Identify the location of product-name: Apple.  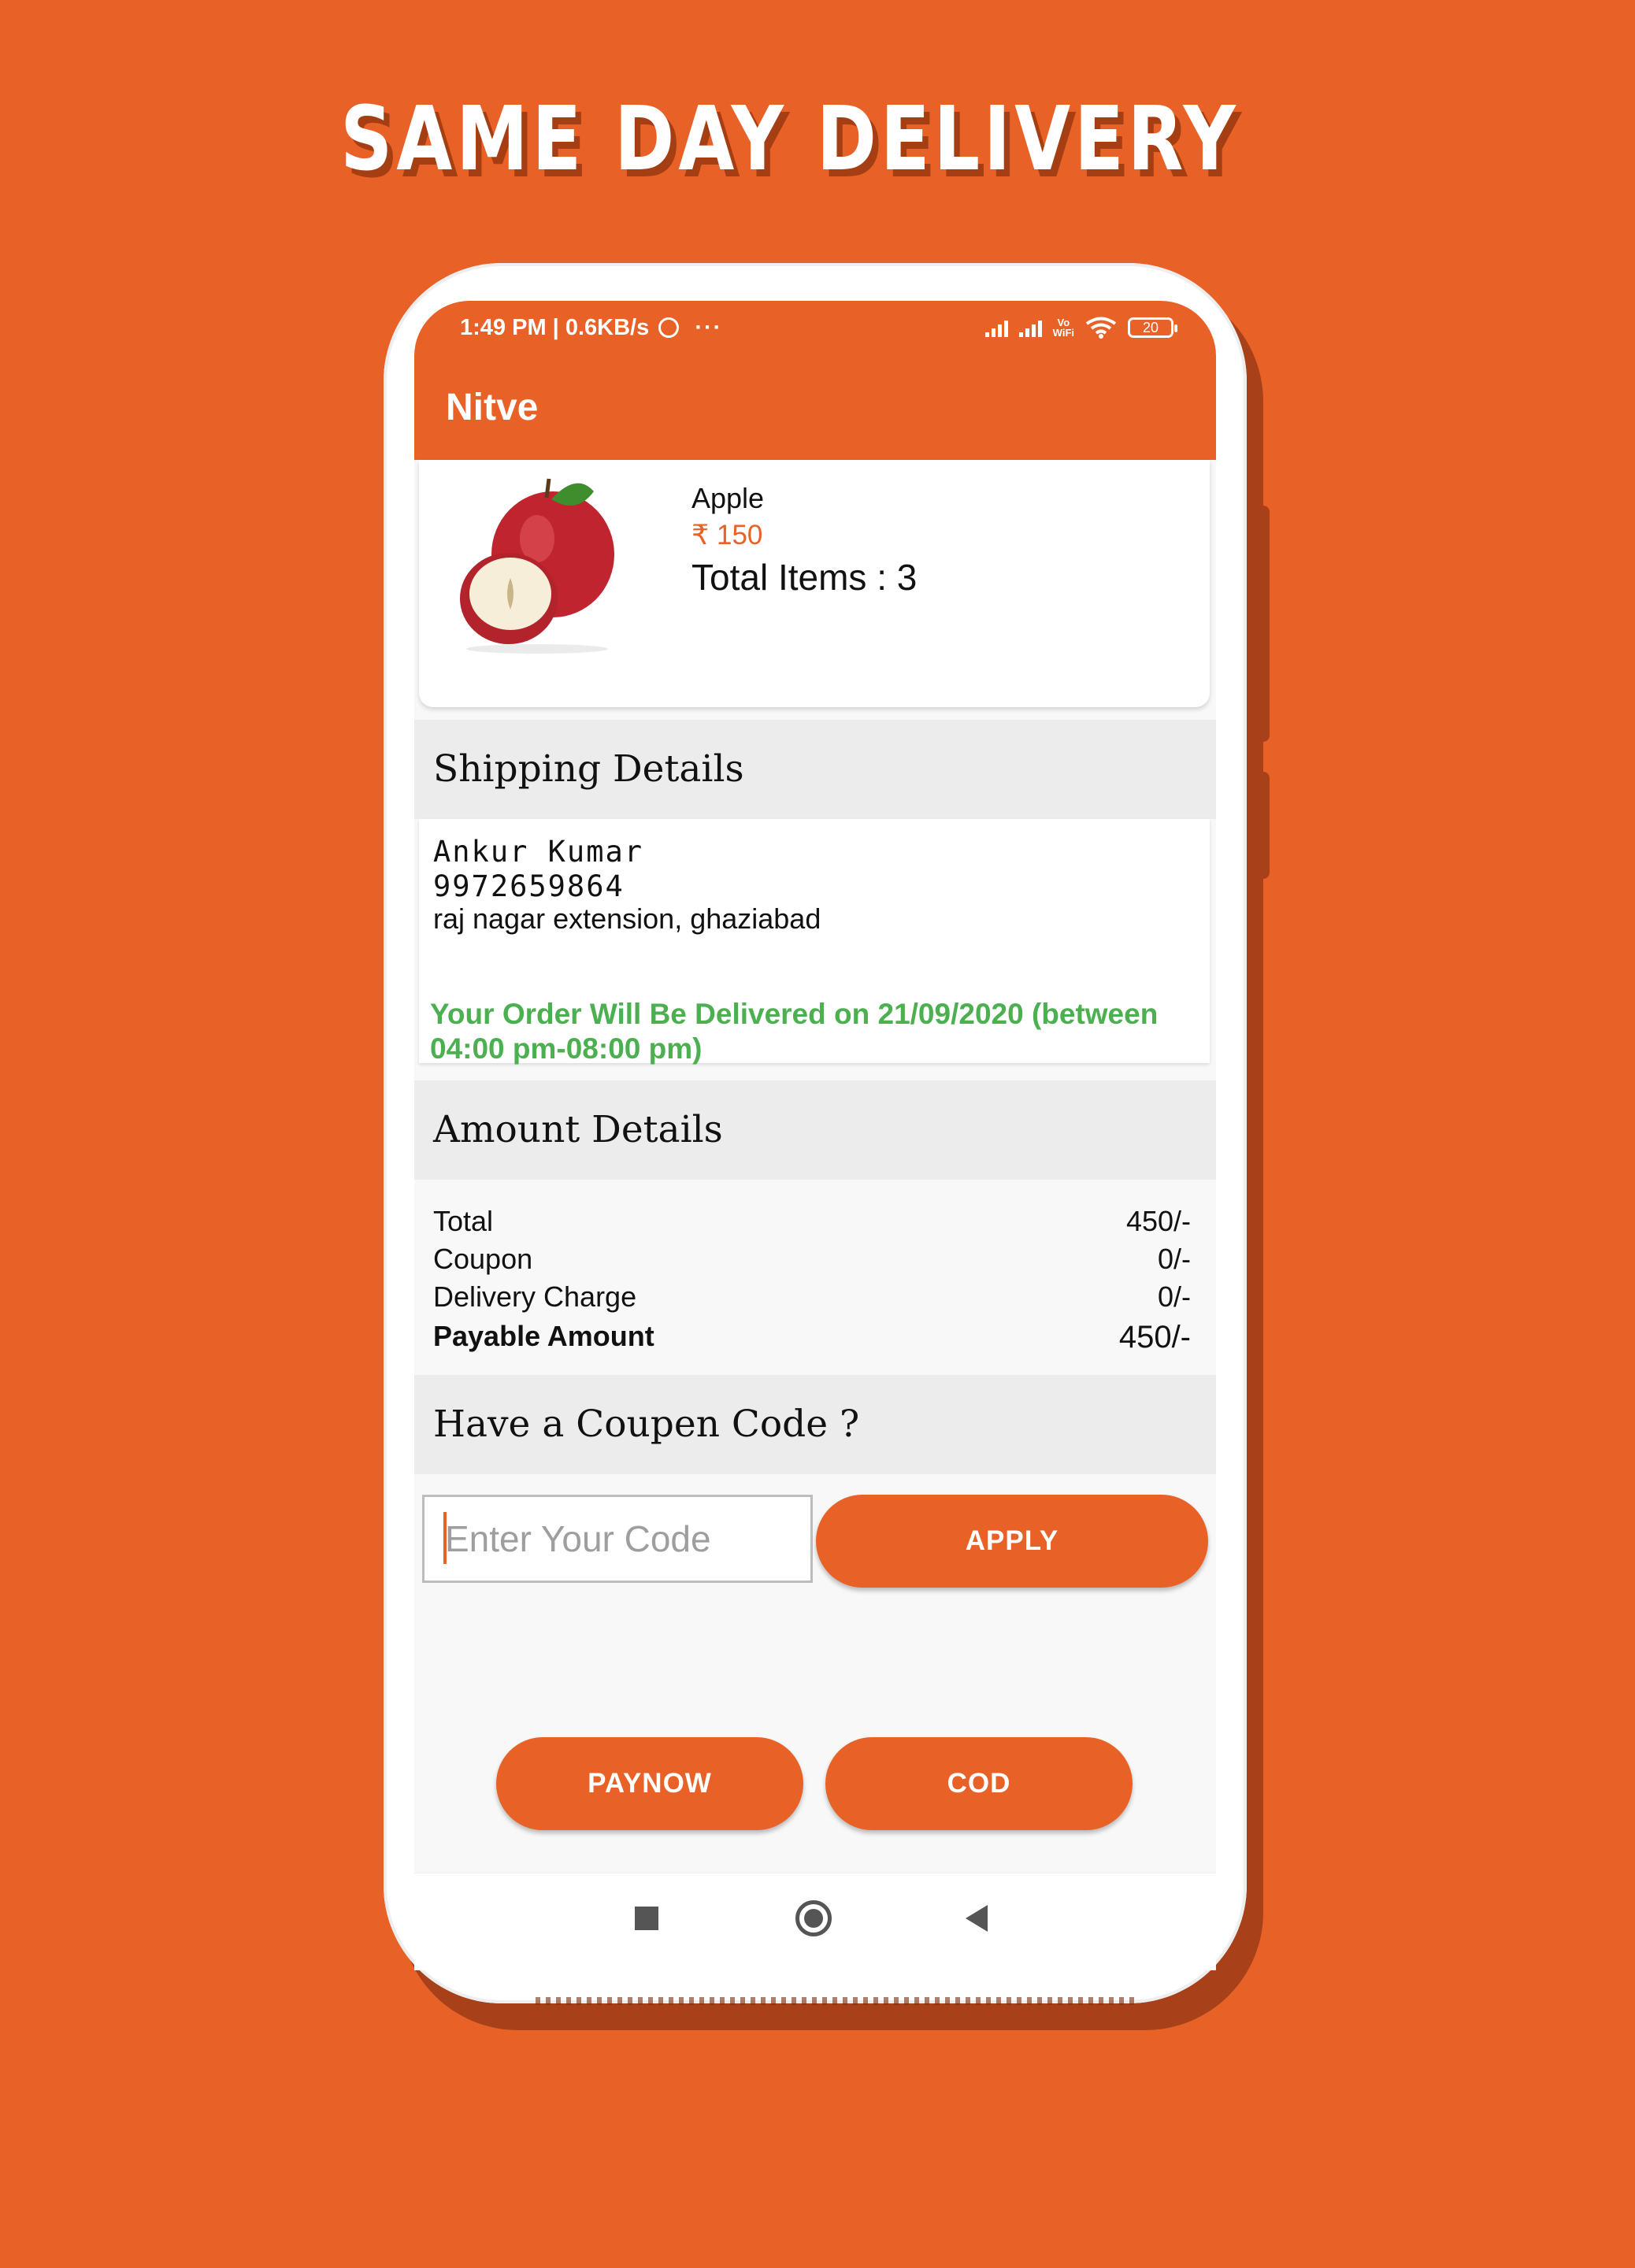
(728, 498).